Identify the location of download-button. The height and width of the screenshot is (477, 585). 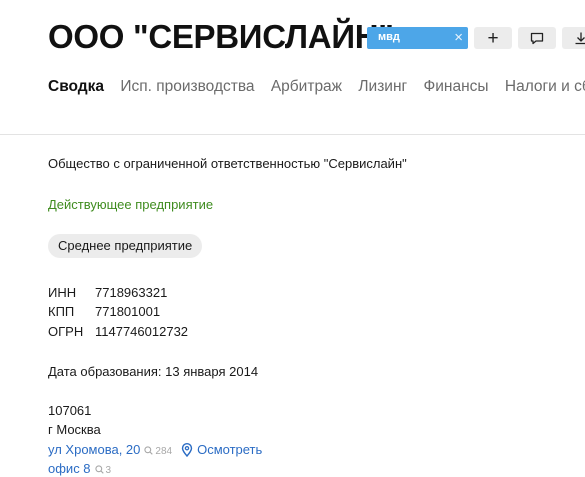
(573, 38).